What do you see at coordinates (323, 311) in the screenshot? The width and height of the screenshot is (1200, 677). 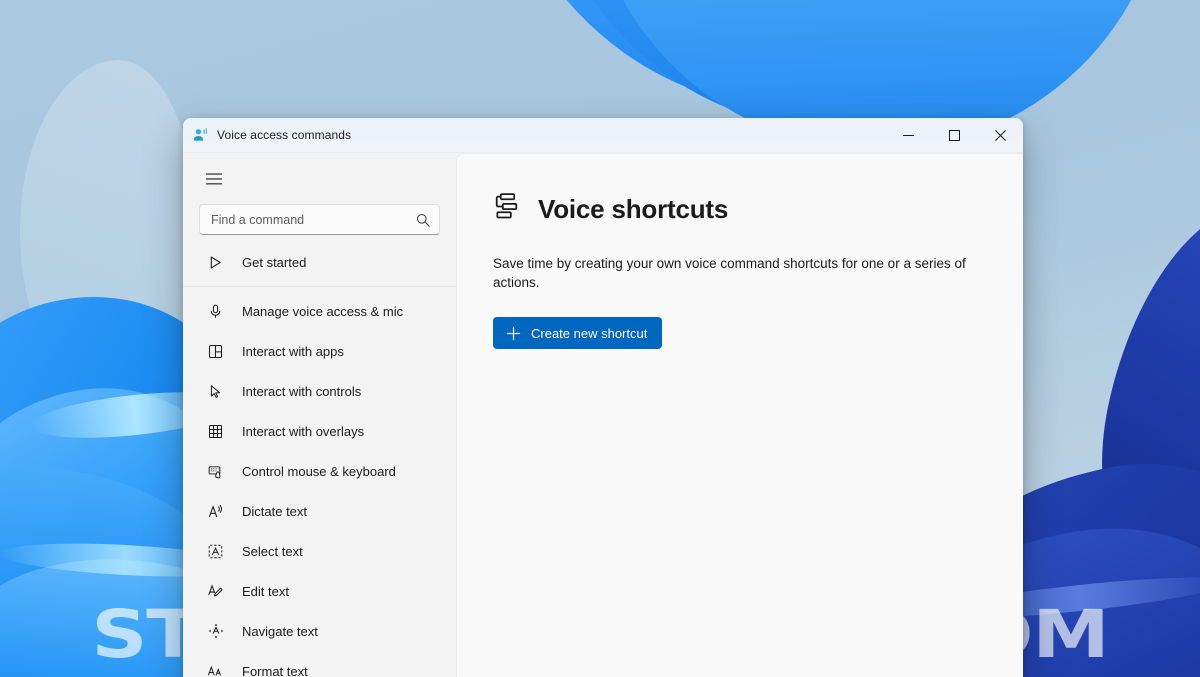 I see `sidebar-item-label: Manage voice access & mic` at bounding box center [323, 311].